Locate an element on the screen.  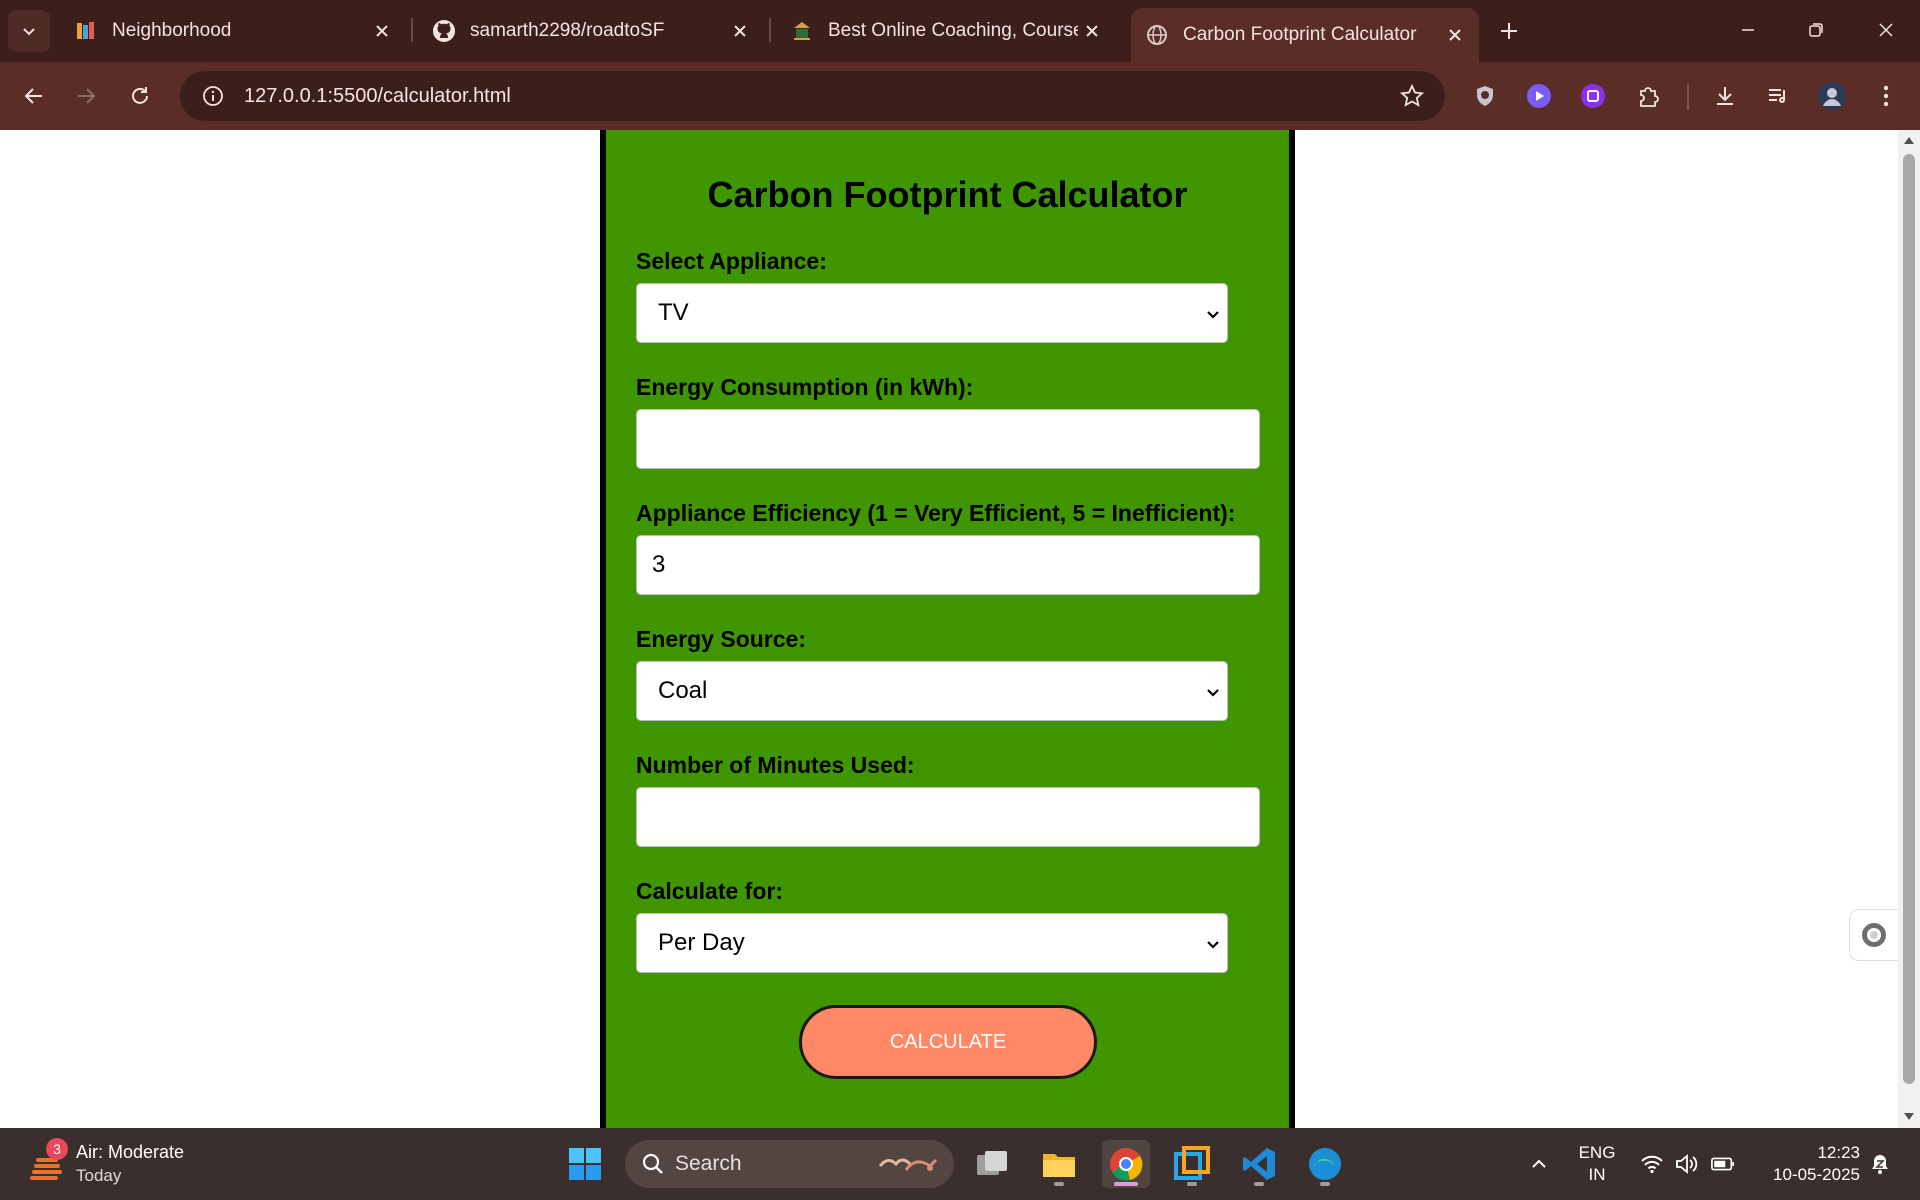
back-button is located at coordinates (34, 96).